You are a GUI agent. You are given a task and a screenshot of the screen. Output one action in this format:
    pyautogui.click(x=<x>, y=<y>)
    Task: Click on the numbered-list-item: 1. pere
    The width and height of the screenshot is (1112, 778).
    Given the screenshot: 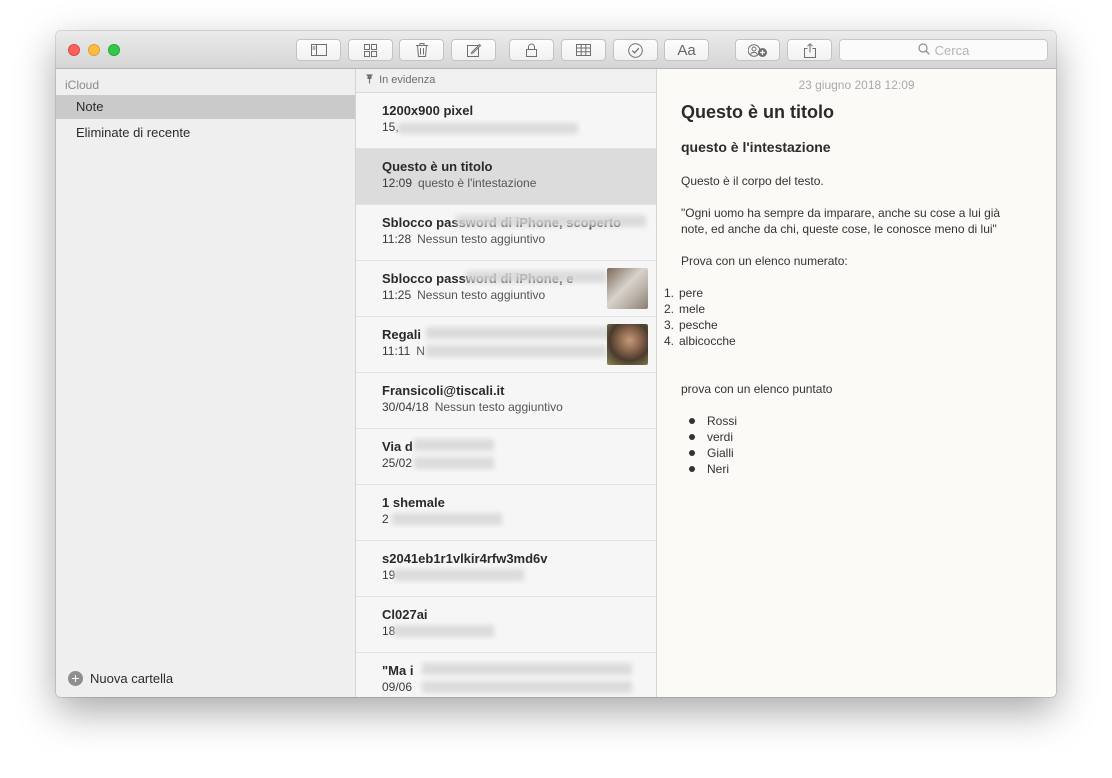 What is the action you would take?
    pyautogui.click(x=677, y=293)
    